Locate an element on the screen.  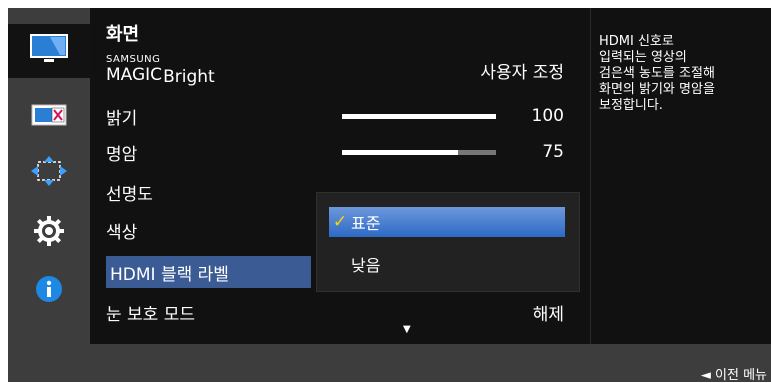
sidebar-item-picture is located at coordinates (49, 51).